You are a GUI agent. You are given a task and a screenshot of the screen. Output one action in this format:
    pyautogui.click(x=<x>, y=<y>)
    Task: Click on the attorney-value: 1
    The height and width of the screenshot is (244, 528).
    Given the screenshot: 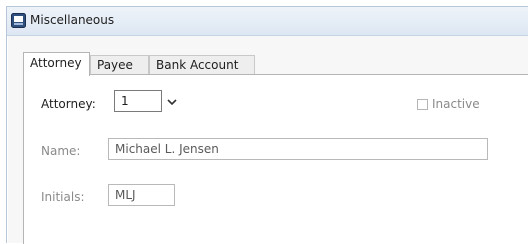 What is the action you would take?
    pyautogui.click(x=125, y=101)
    